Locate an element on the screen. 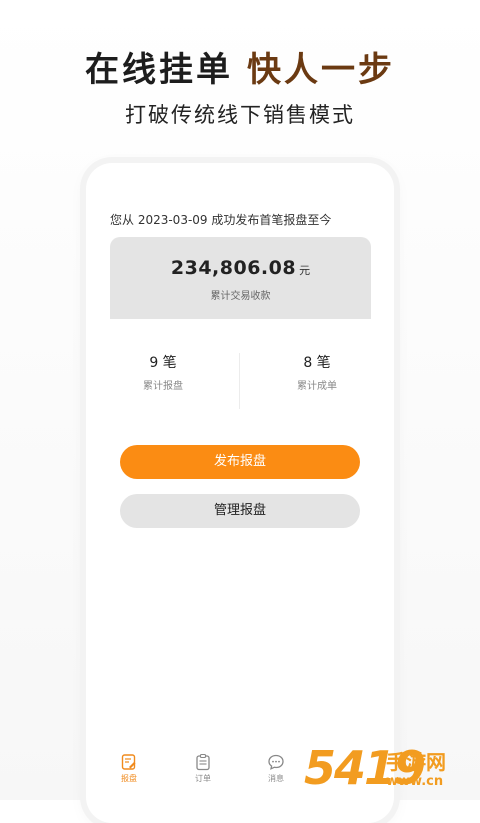 This screenshot has width=480, height=823. stats-divider is located at coordinates (239, 381).